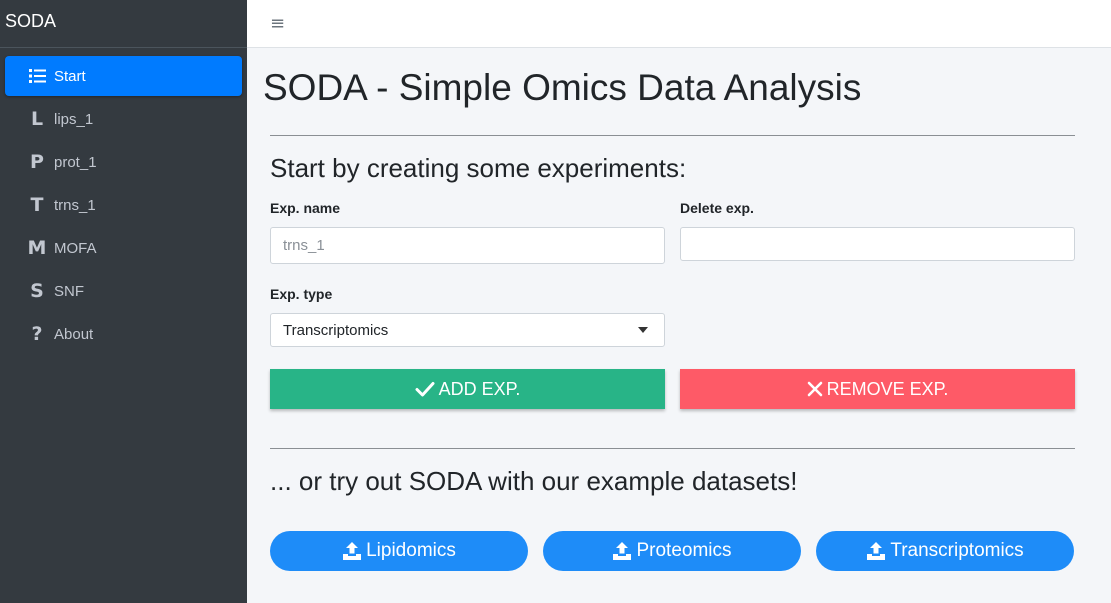 This screenshot has width=1111, height=603. What do you see at coordinates (123, 248) in the screenshot?
I see `sidebar-item-mofa: M MOFA` at bounding box center [123, 248].